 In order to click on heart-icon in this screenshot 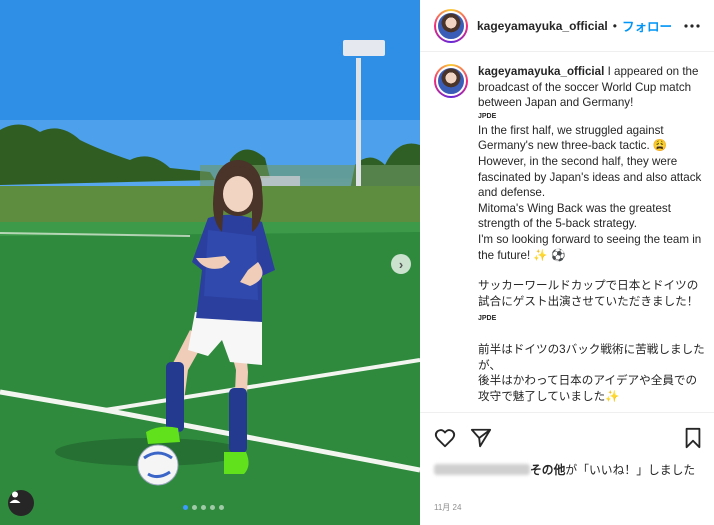, I will do `click(445, 438)`.